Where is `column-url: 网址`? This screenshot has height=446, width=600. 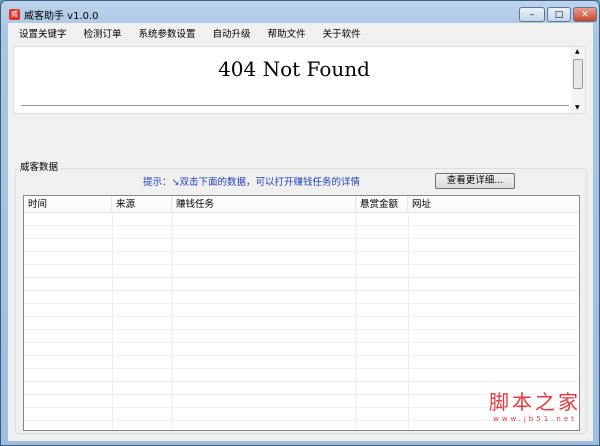
column-url: 网址 is located at coordinates (493, 204).